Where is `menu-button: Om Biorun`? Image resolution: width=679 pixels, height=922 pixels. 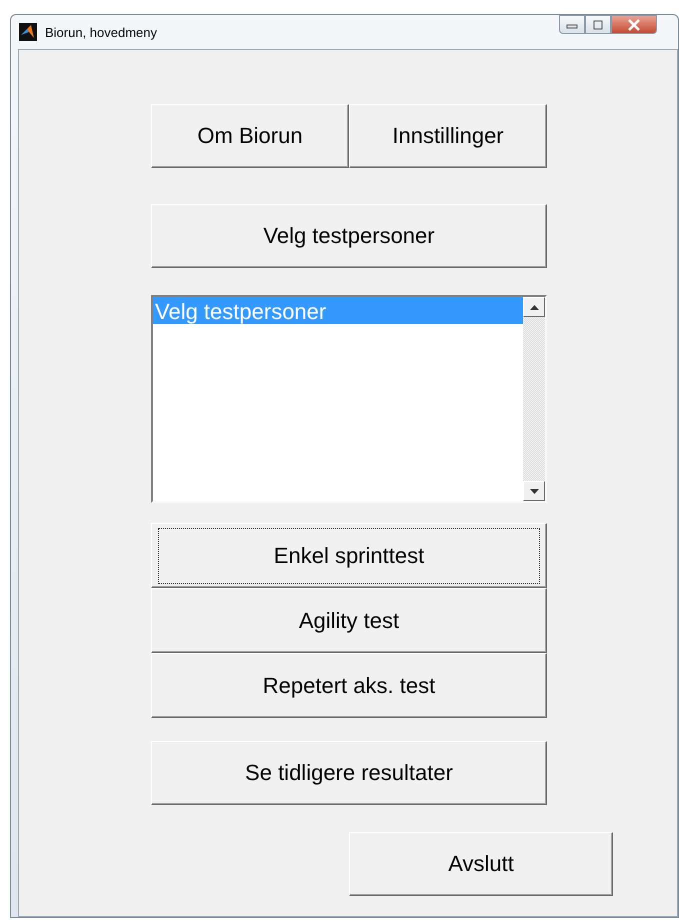
menu-button: Om Biorun is located at coordinates (250, 136).